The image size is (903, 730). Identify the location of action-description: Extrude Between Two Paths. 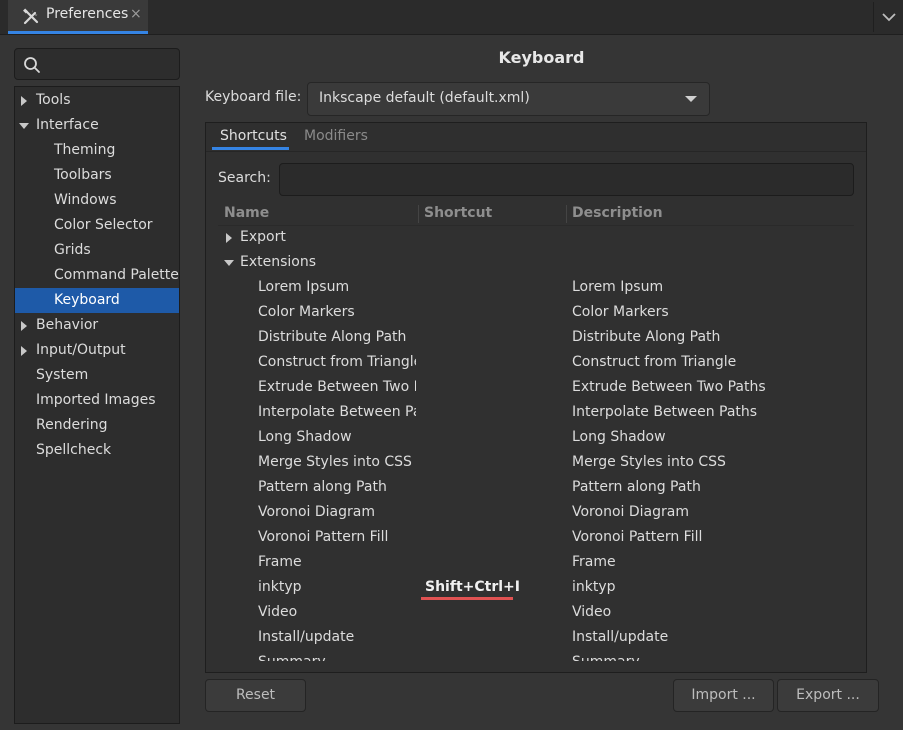
(669, 387).